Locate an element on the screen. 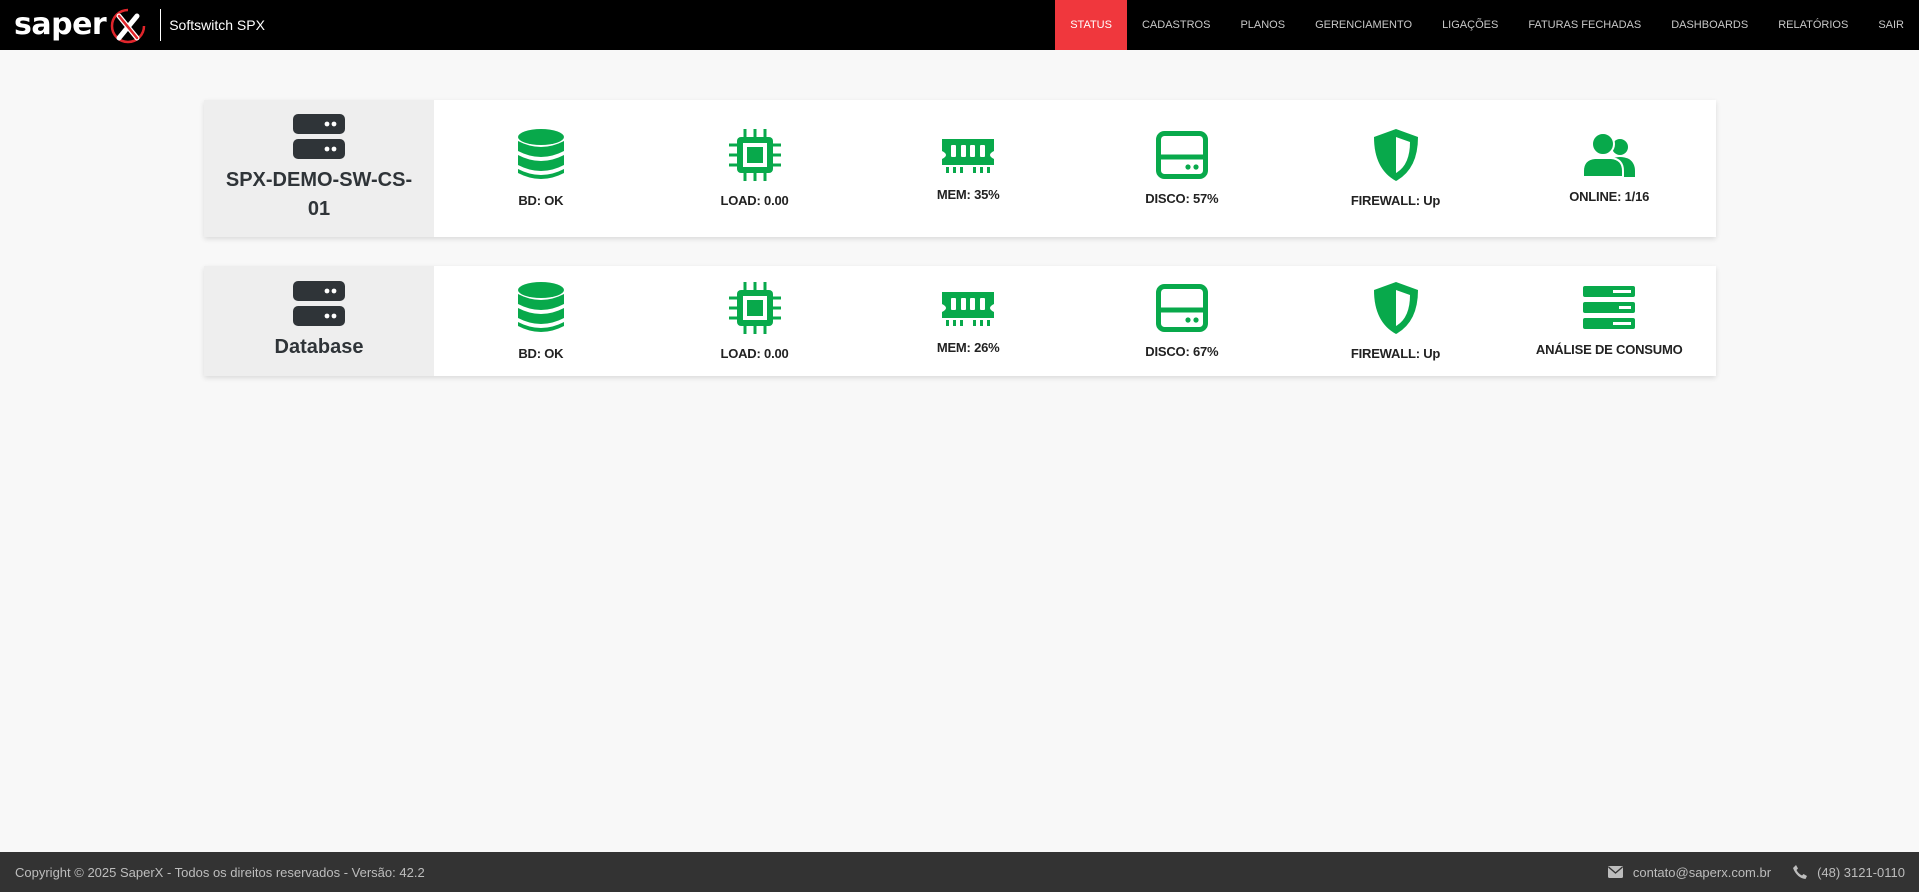 The width and height of the screenshot is (1919, 892). metric-online: ONLINE: 1/16 is located at coordinates (1609, 168).